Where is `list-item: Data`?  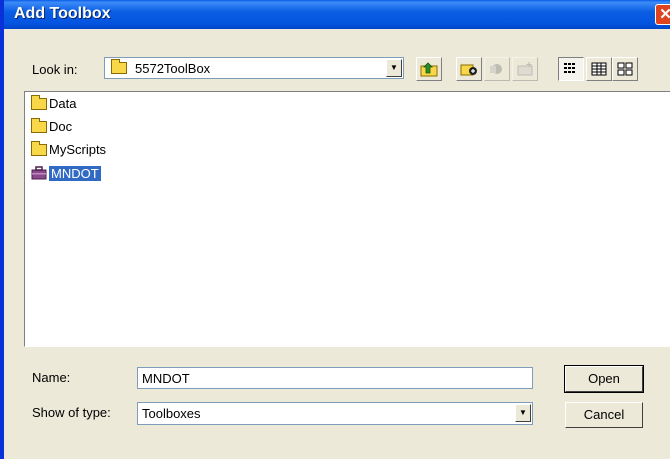 list-item: Data is located at coordinates (53, 103).